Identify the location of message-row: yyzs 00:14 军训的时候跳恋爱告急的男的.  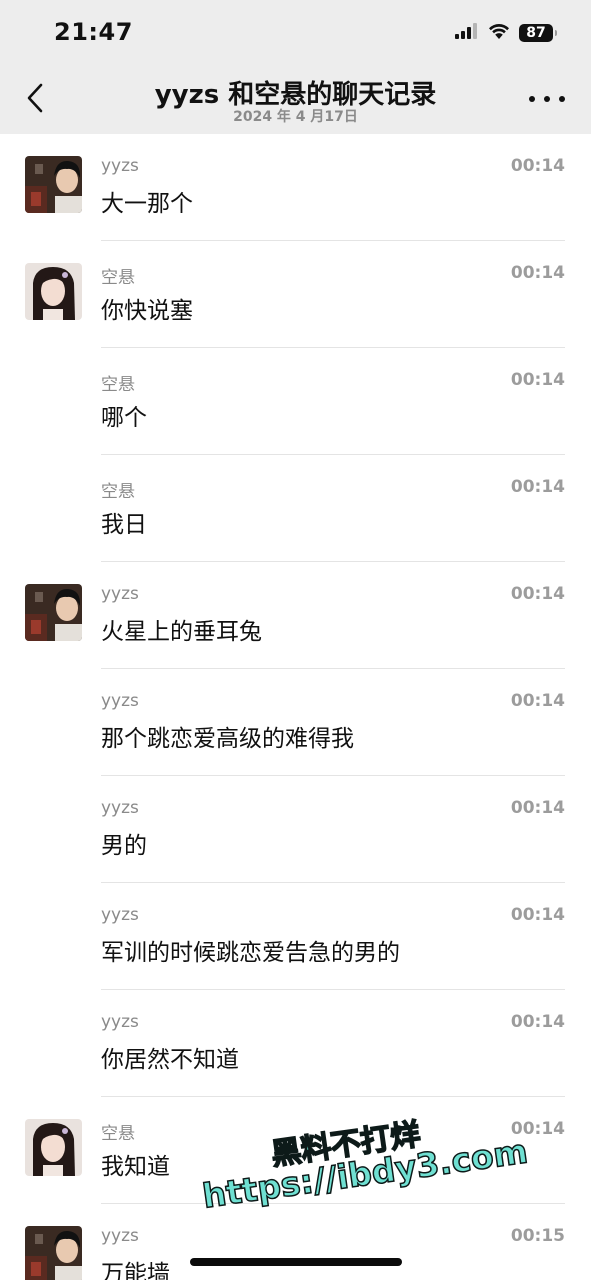
(295, 936).